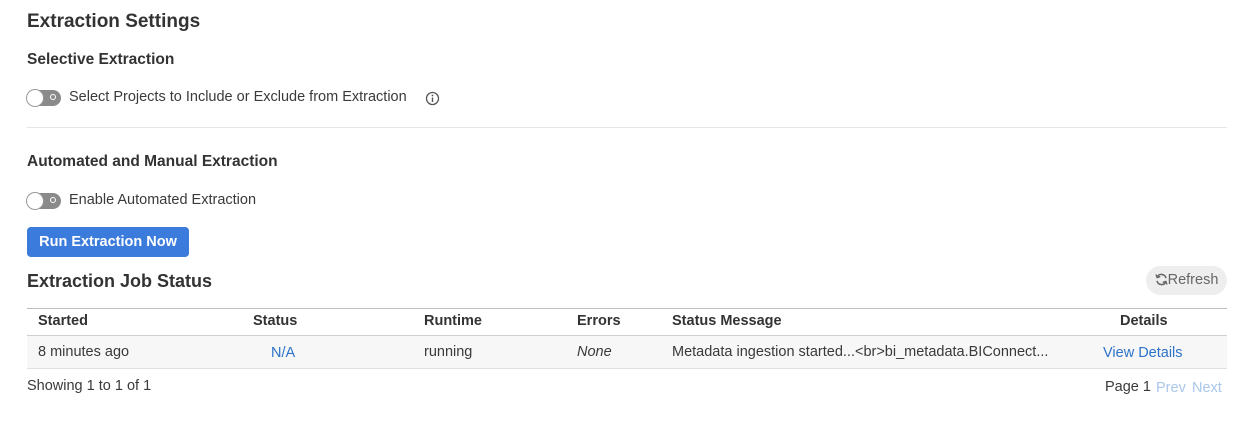 The height and width of the screenshot is (422, 1245). Describe the element at coordinates (432, 98) in the screenshot. I see `info-icon` at that location.